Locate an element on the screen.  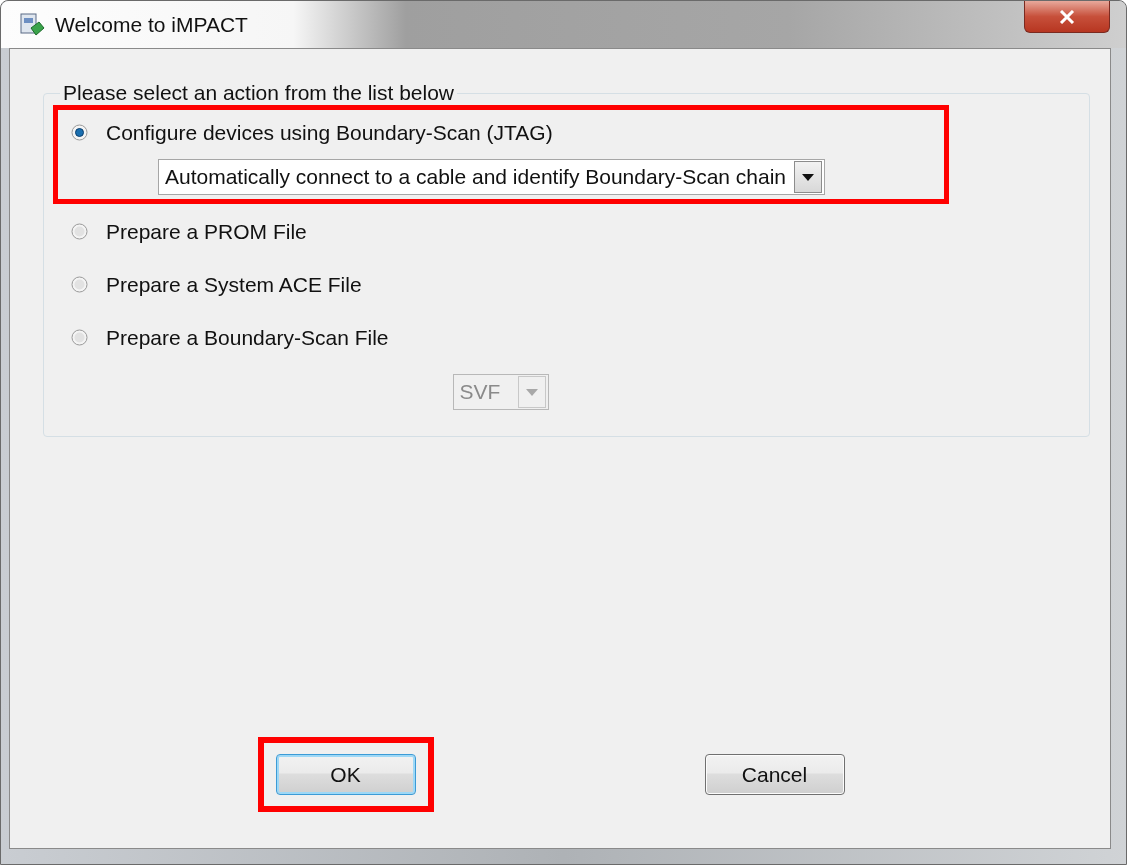
app-icon is located at coordinates (32, 24).